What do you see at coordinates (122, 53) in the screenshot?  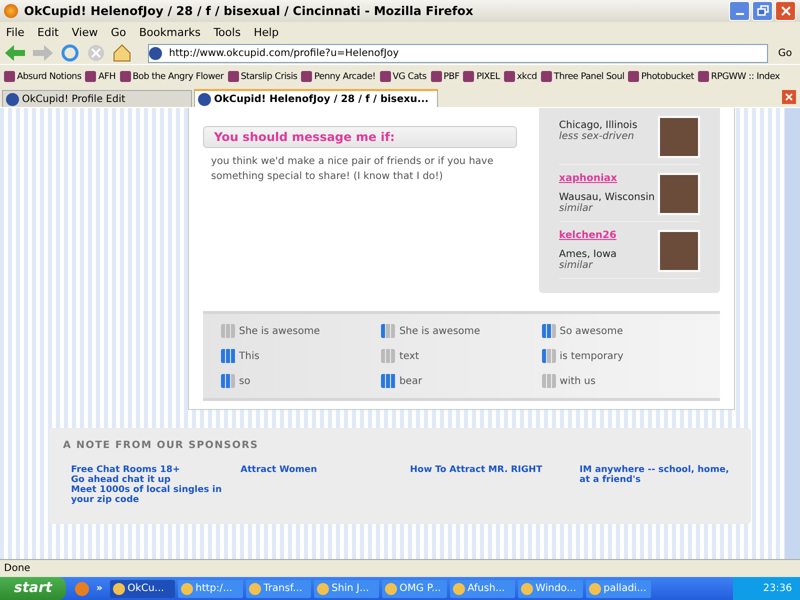 I see `home-icon` at bounding box center [122, 53].